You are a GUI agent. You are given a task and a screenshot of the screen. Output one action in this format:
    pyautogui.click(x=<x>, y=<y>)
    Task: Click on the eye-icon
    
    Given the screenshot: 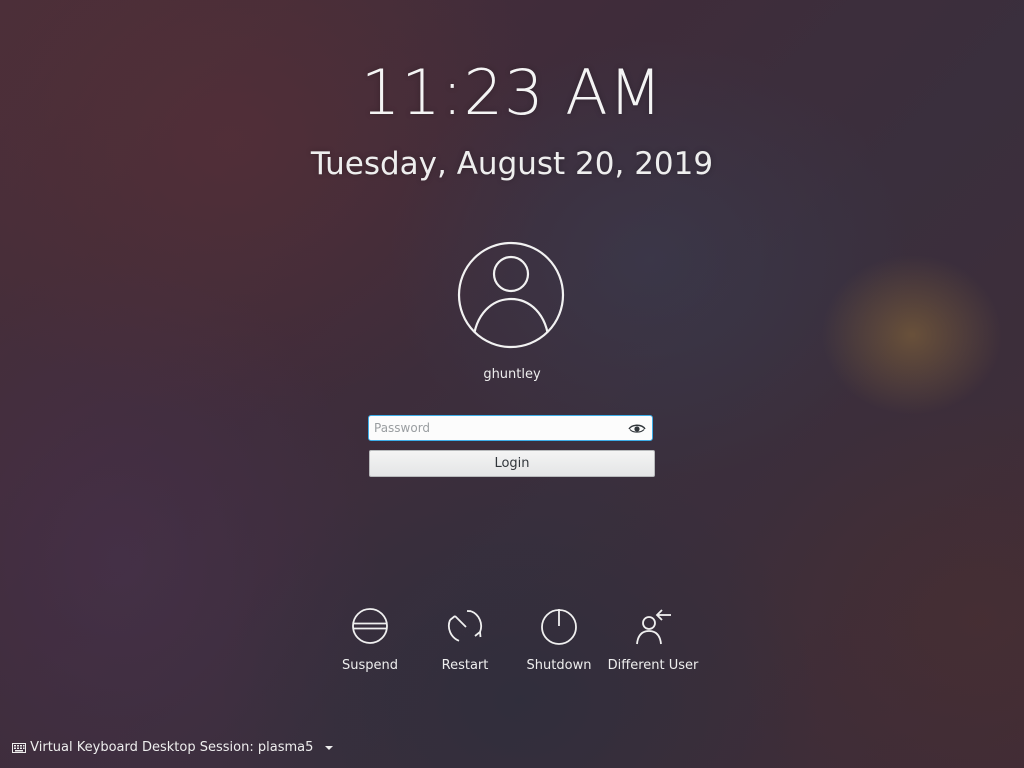 What is the action you would take?
    pyautogui.click(x=637, y=428)
    